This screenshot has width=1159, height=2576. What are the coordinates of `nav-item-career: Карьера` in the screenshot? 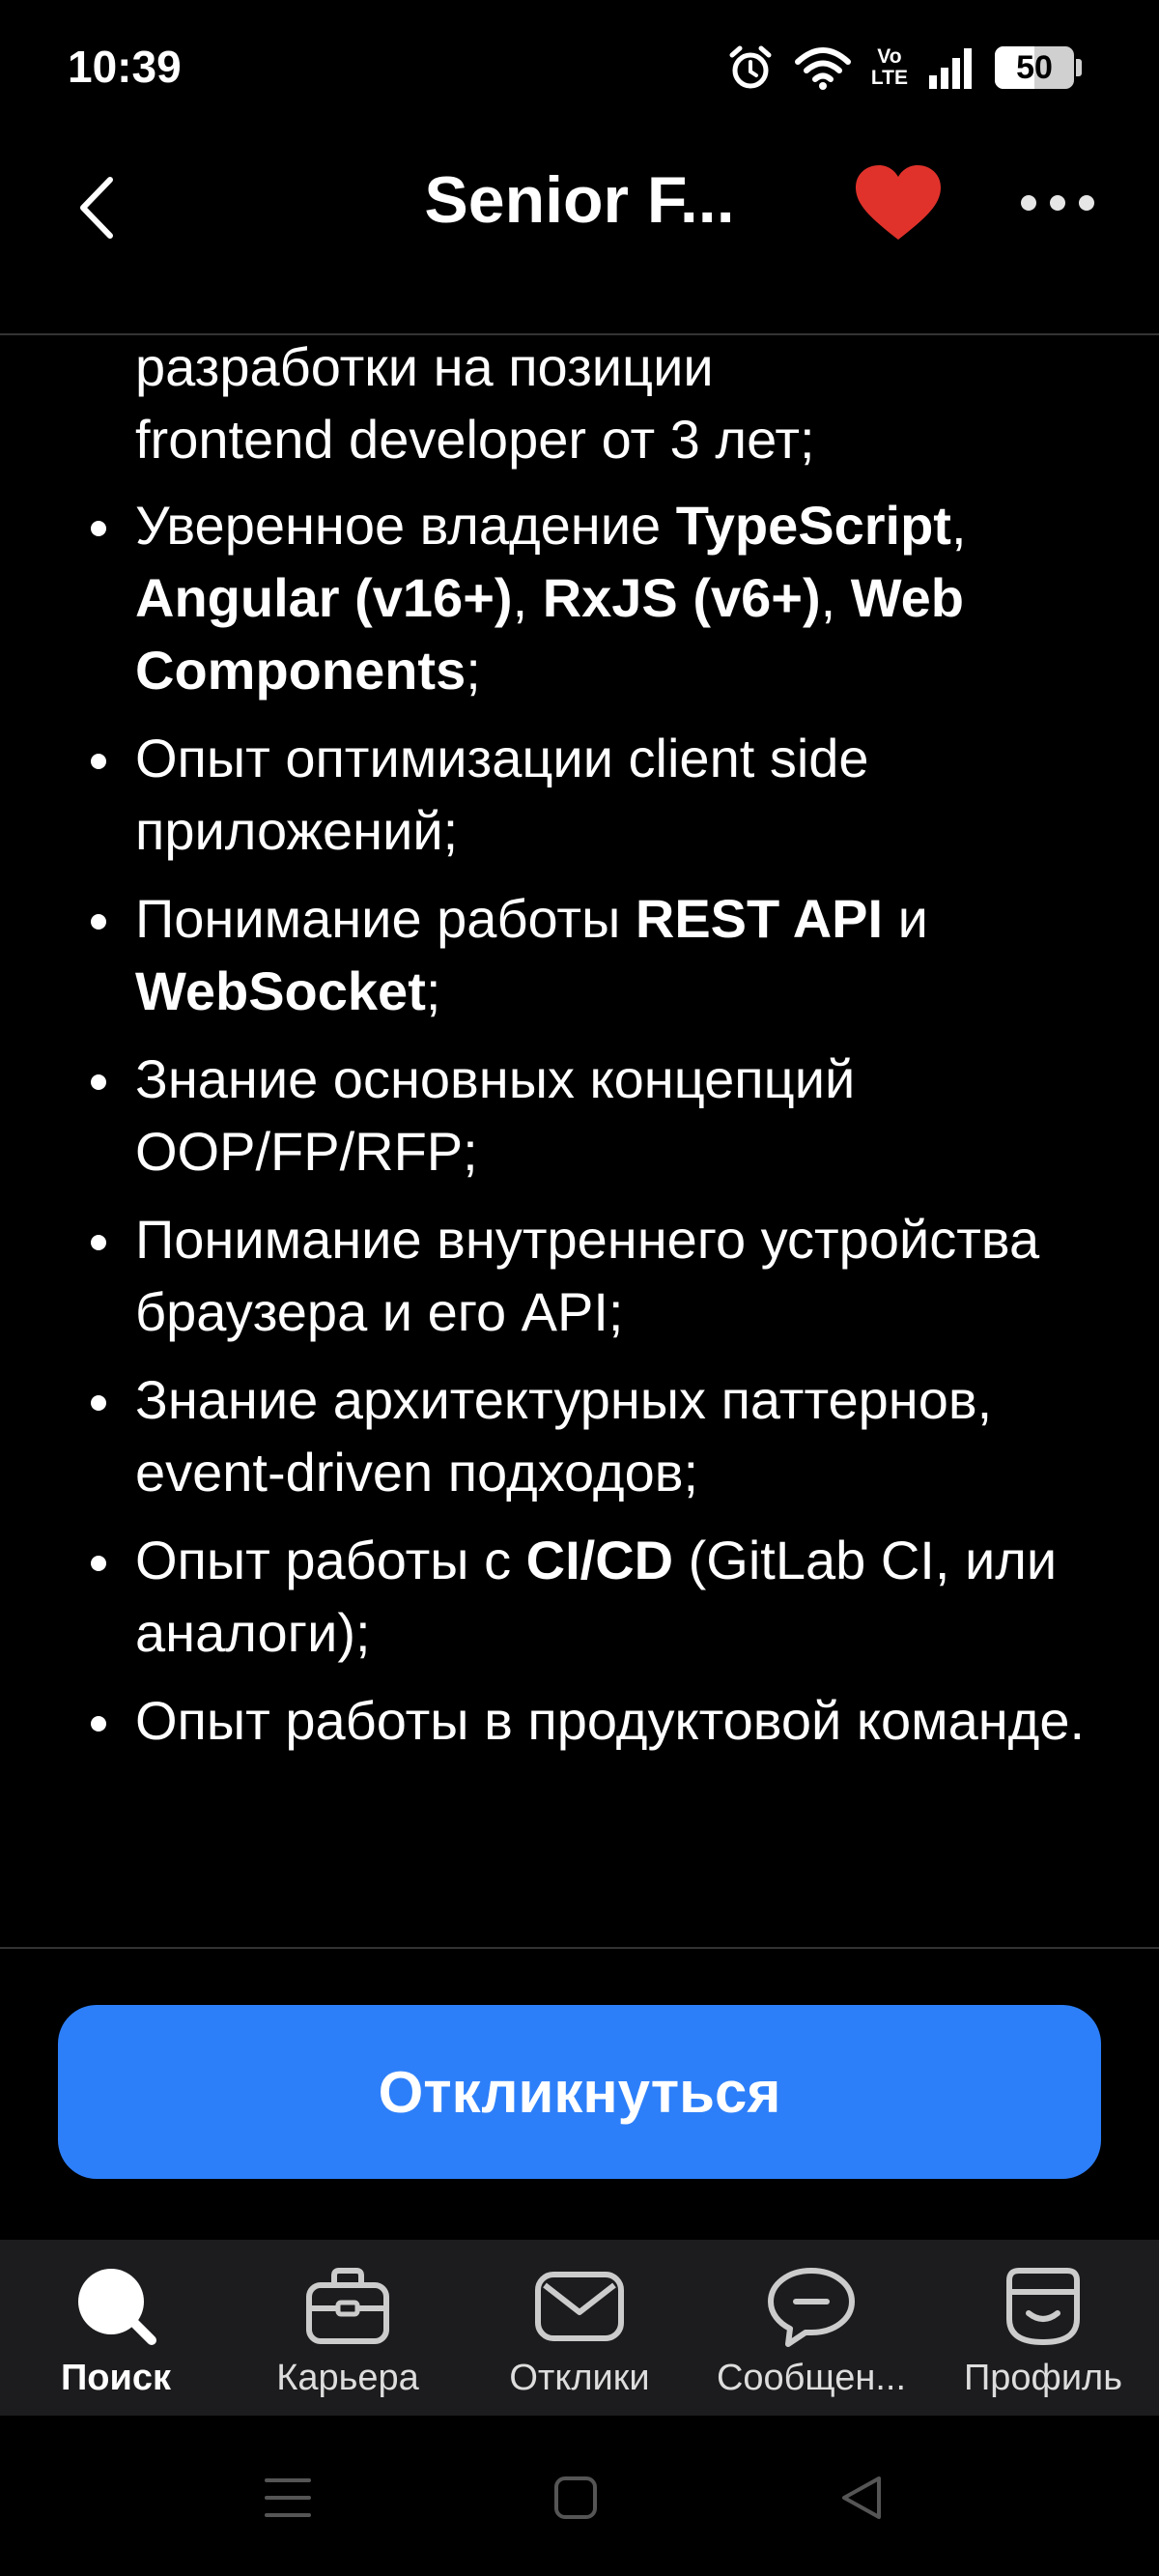 It's located at (348, 2328).